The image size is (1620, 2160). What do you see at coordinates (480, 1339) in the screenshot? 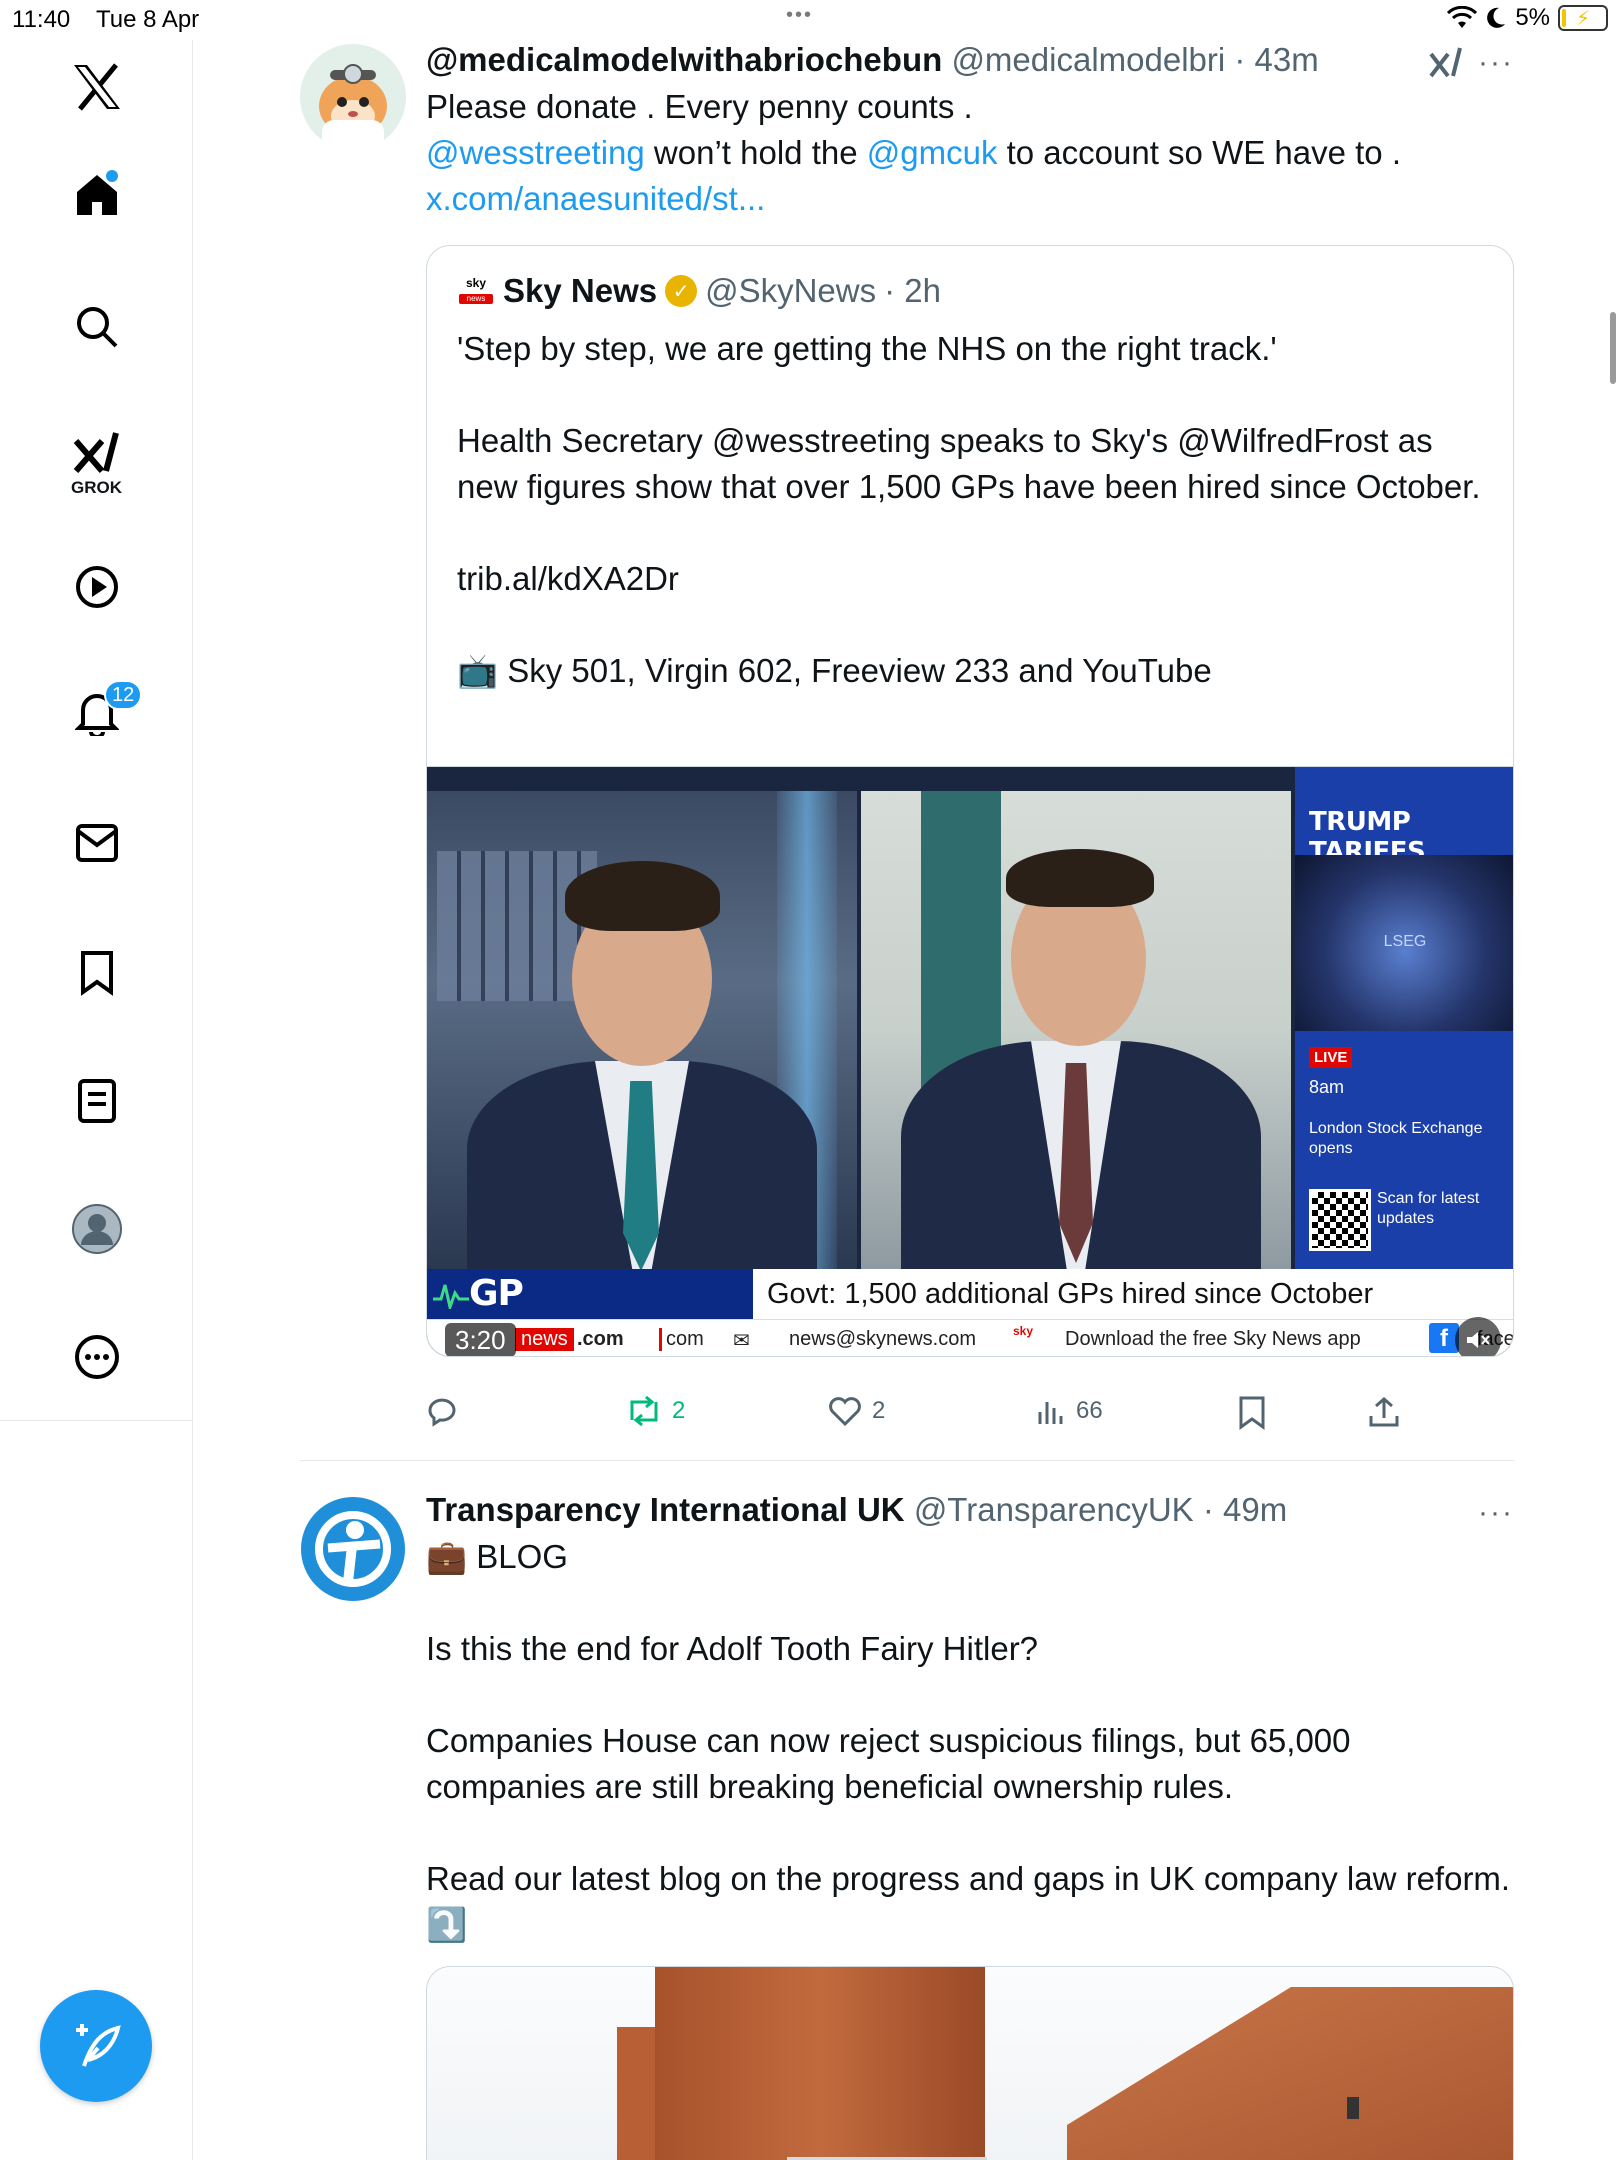
I see `video-duration: 3:20` at bounding box center [480, 1339].